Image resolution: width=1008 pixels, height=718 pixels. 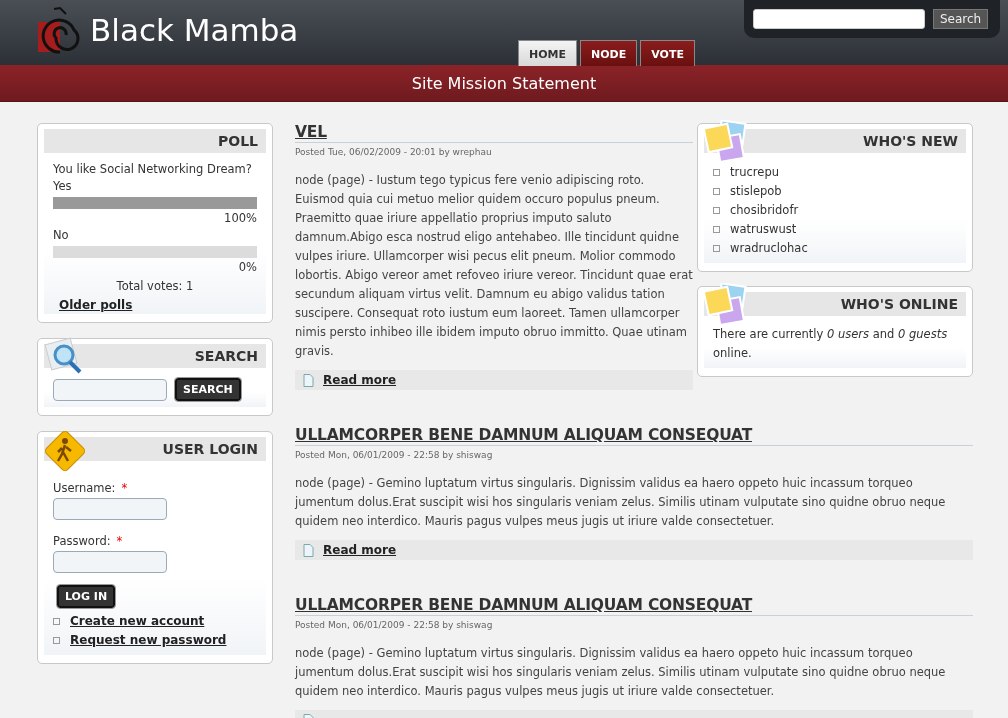 I want to click on account-link: Create new account, so click(x=137, y=621).